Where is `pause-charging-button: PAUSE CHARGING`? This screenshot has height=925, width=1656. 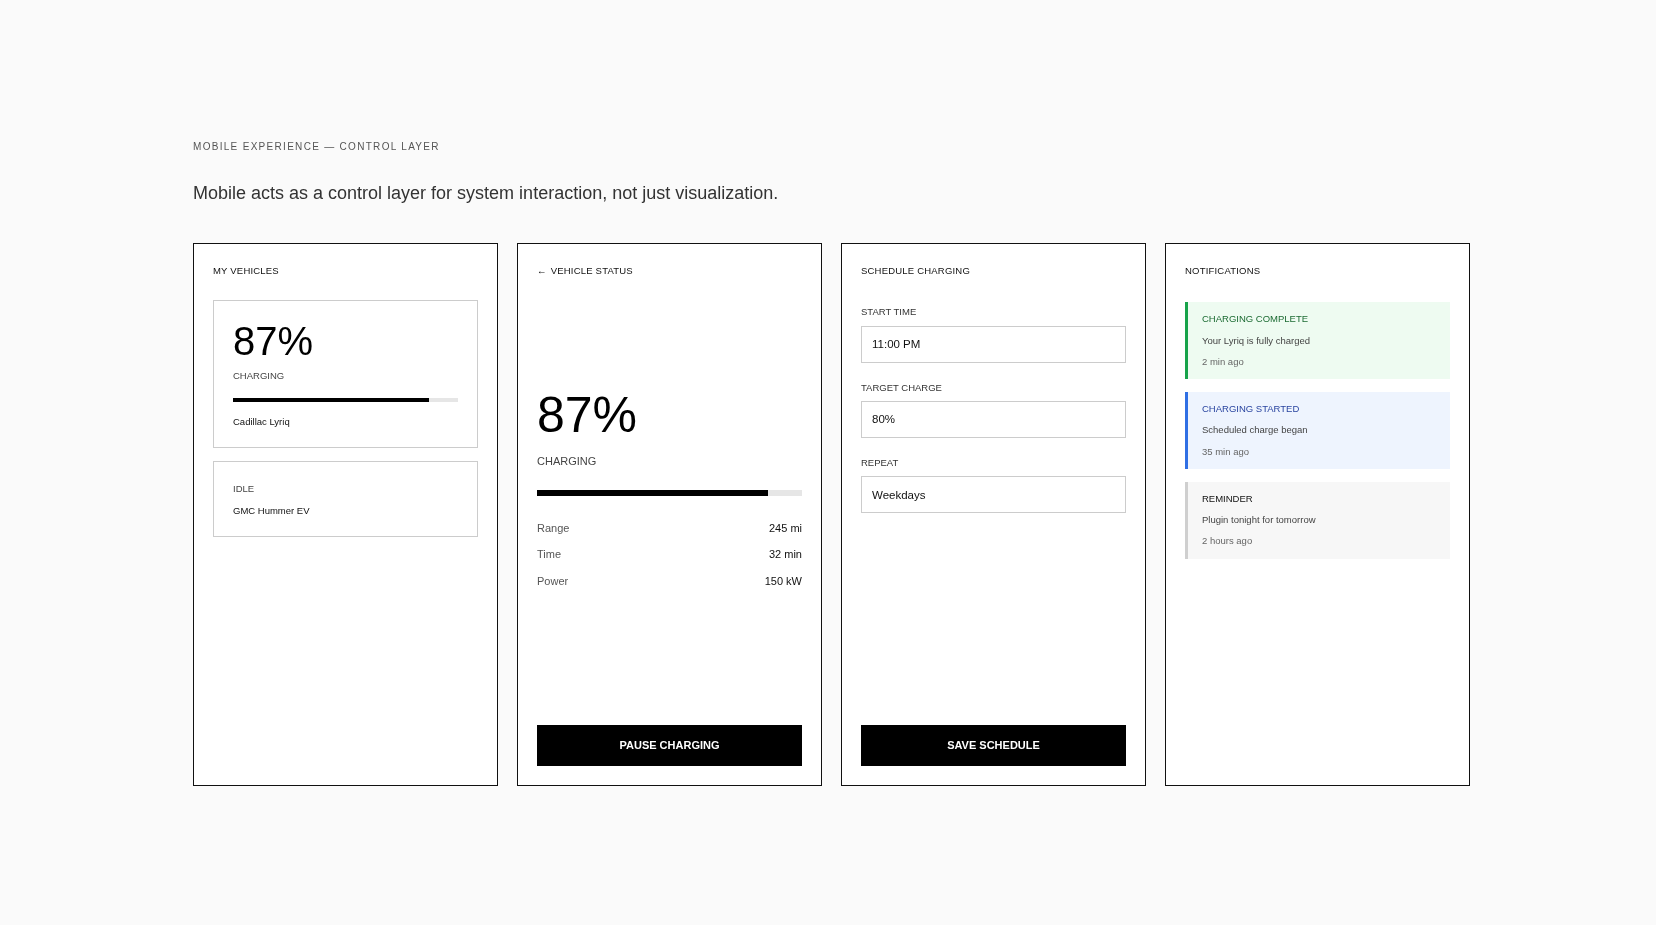
pause-charging-button: PAUSE CHARGING is located at coordinates (669, 745).